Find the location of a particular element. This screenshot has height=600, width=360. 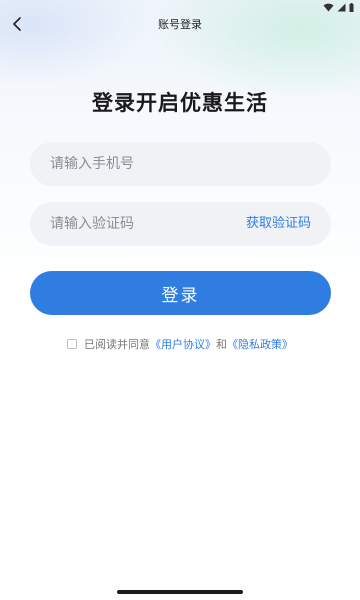

home-indicator is located at coordinates (180, 592).